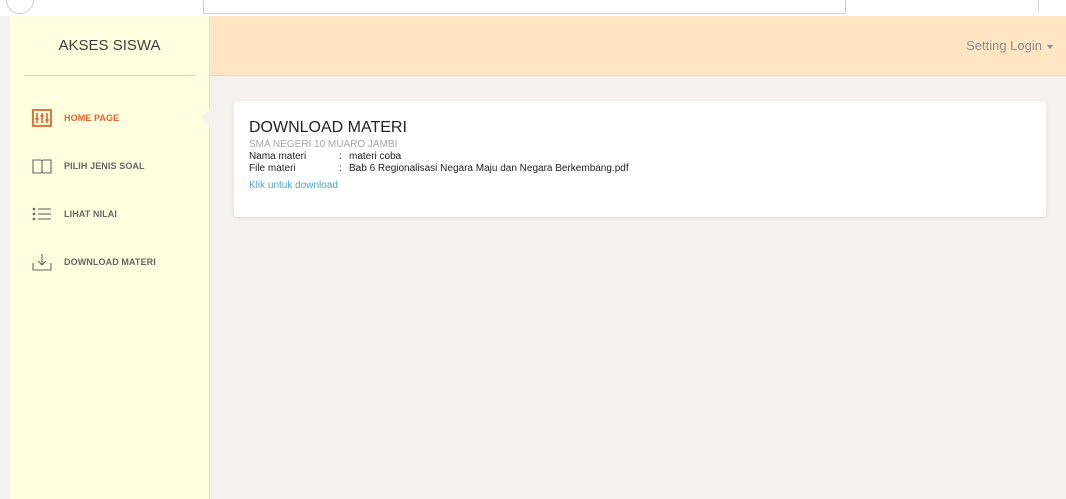 The height and width of the screenshot is (499, 1066). Describe the element at coordinates (293, 186) in the screenshot. I see `download-link: Klik untuk download` at that location.